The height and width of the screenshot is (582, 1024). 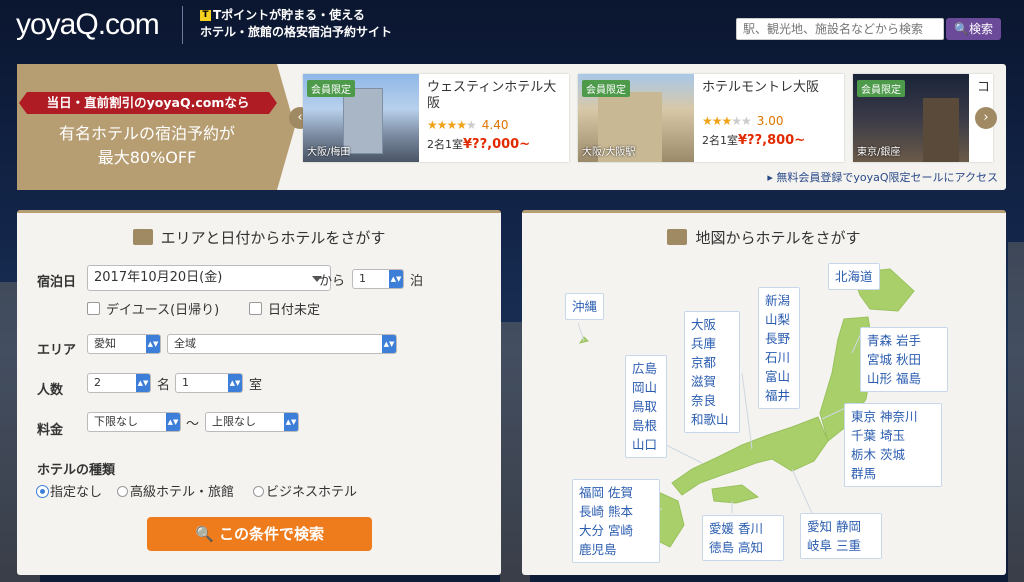 I want to click on date-undecided-checkbox: 日付未定, so click(x=284, y=308).